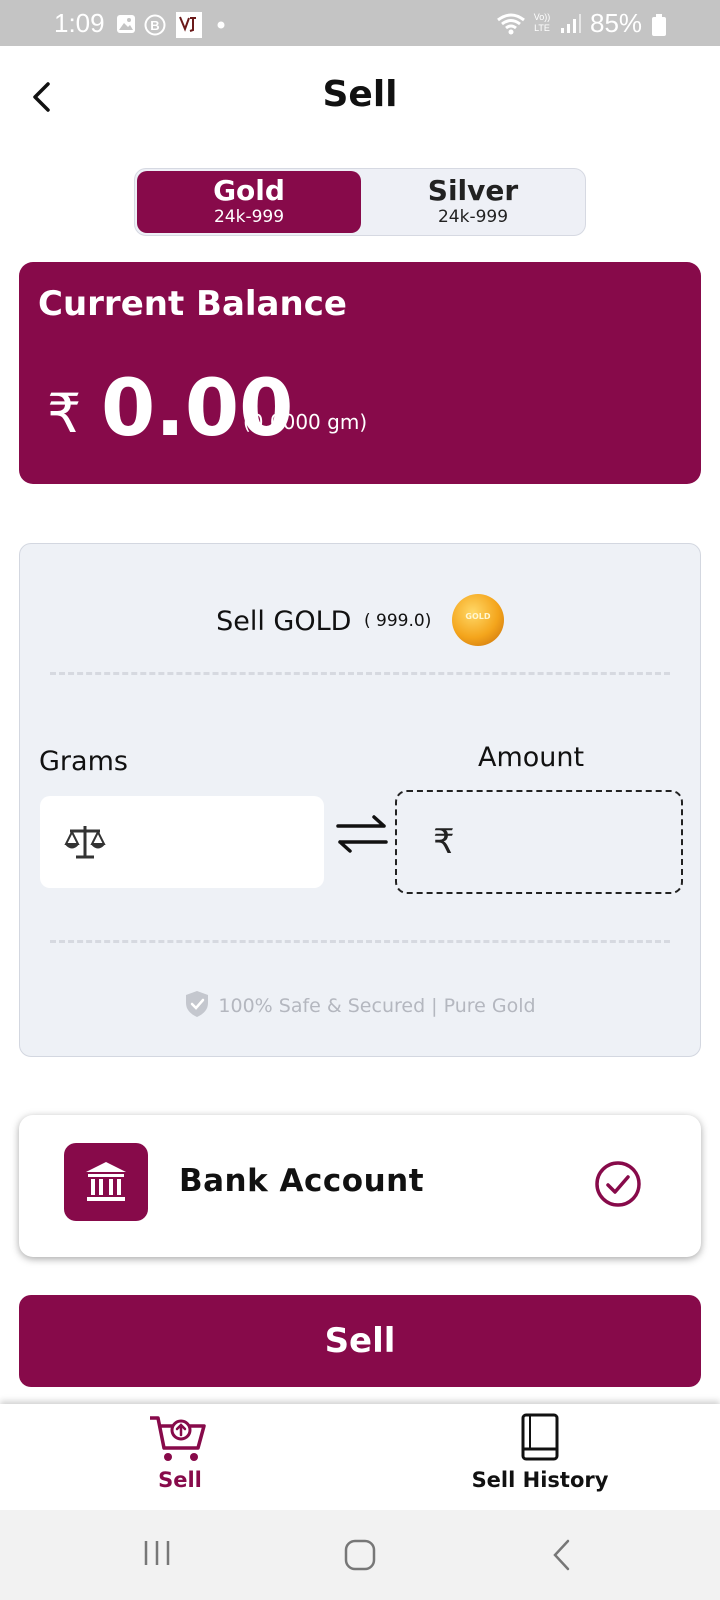 This screenshot has width=720, height=1600. What do you see at coordinates (180, 1480) in the screenshot?
I see `nav-sell-label: Sell` at bounding box center [180, 1480].